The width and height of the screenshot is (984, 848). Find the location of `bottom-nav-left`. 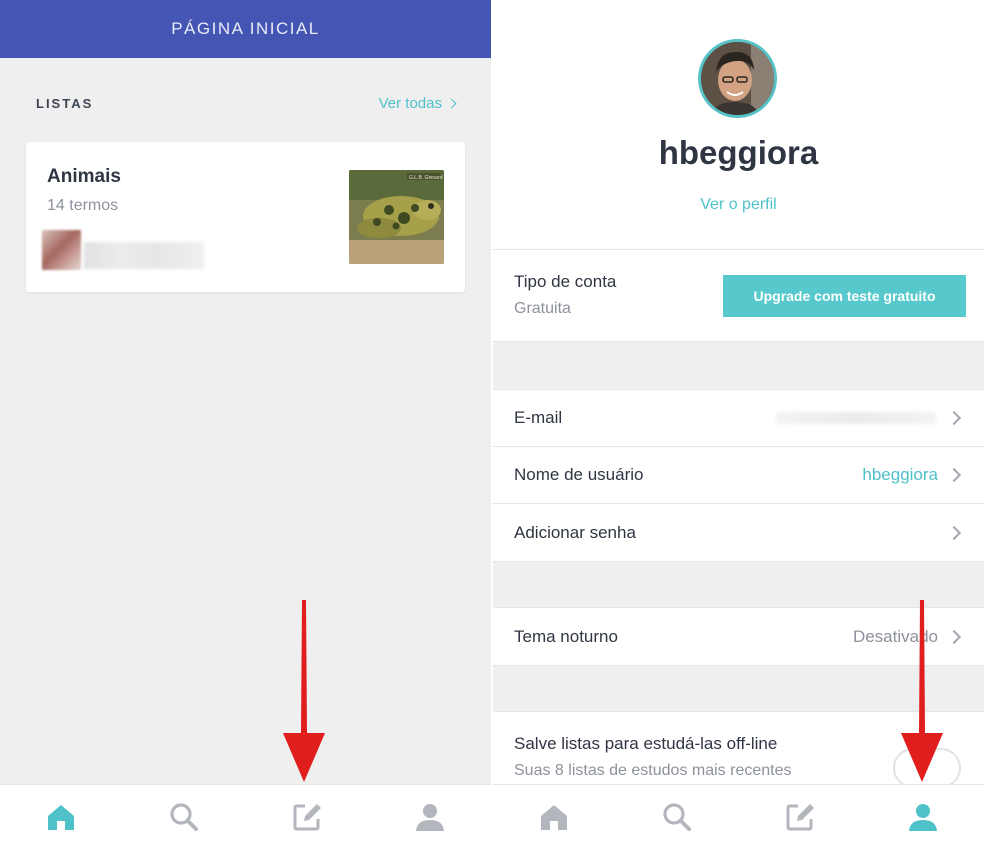

bottom-nav-left is located at coordinates (245, 816).